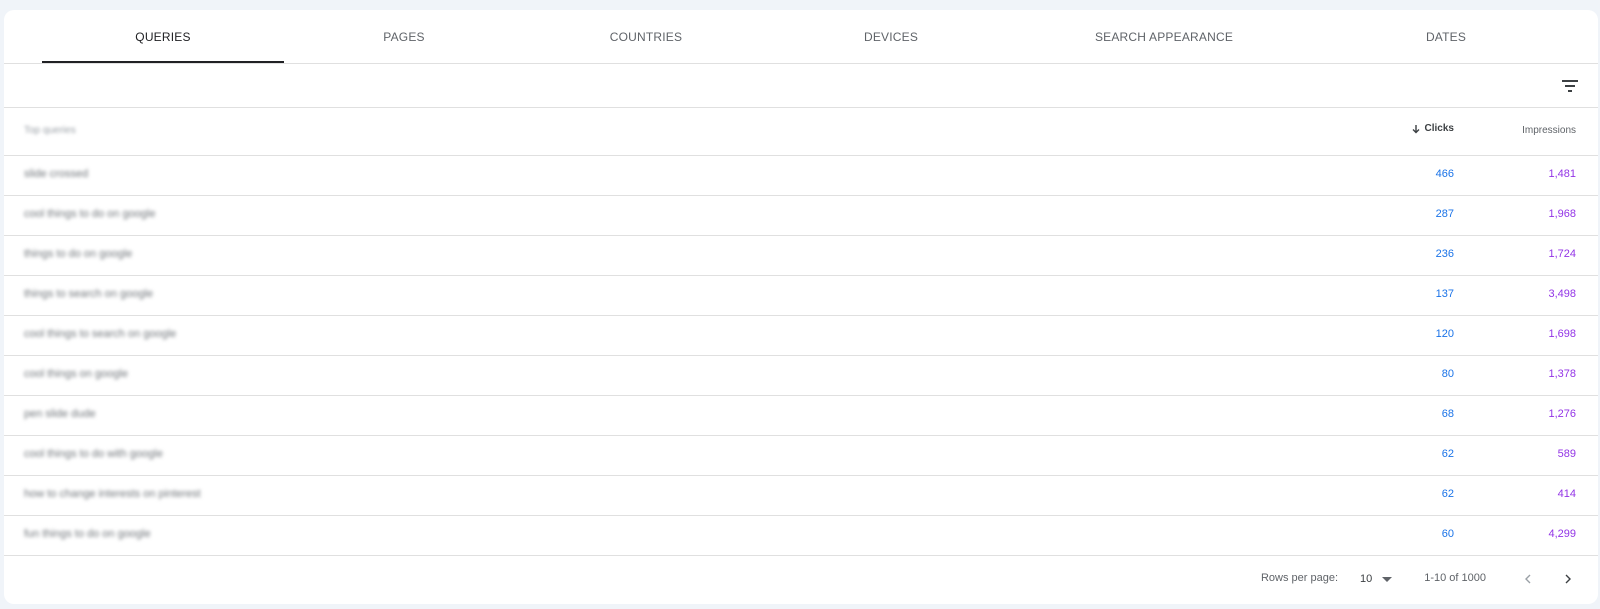 This screenshot has height=609, width=1600. I want to click on column-header-impressions: Impressions, so click(1549, 130).